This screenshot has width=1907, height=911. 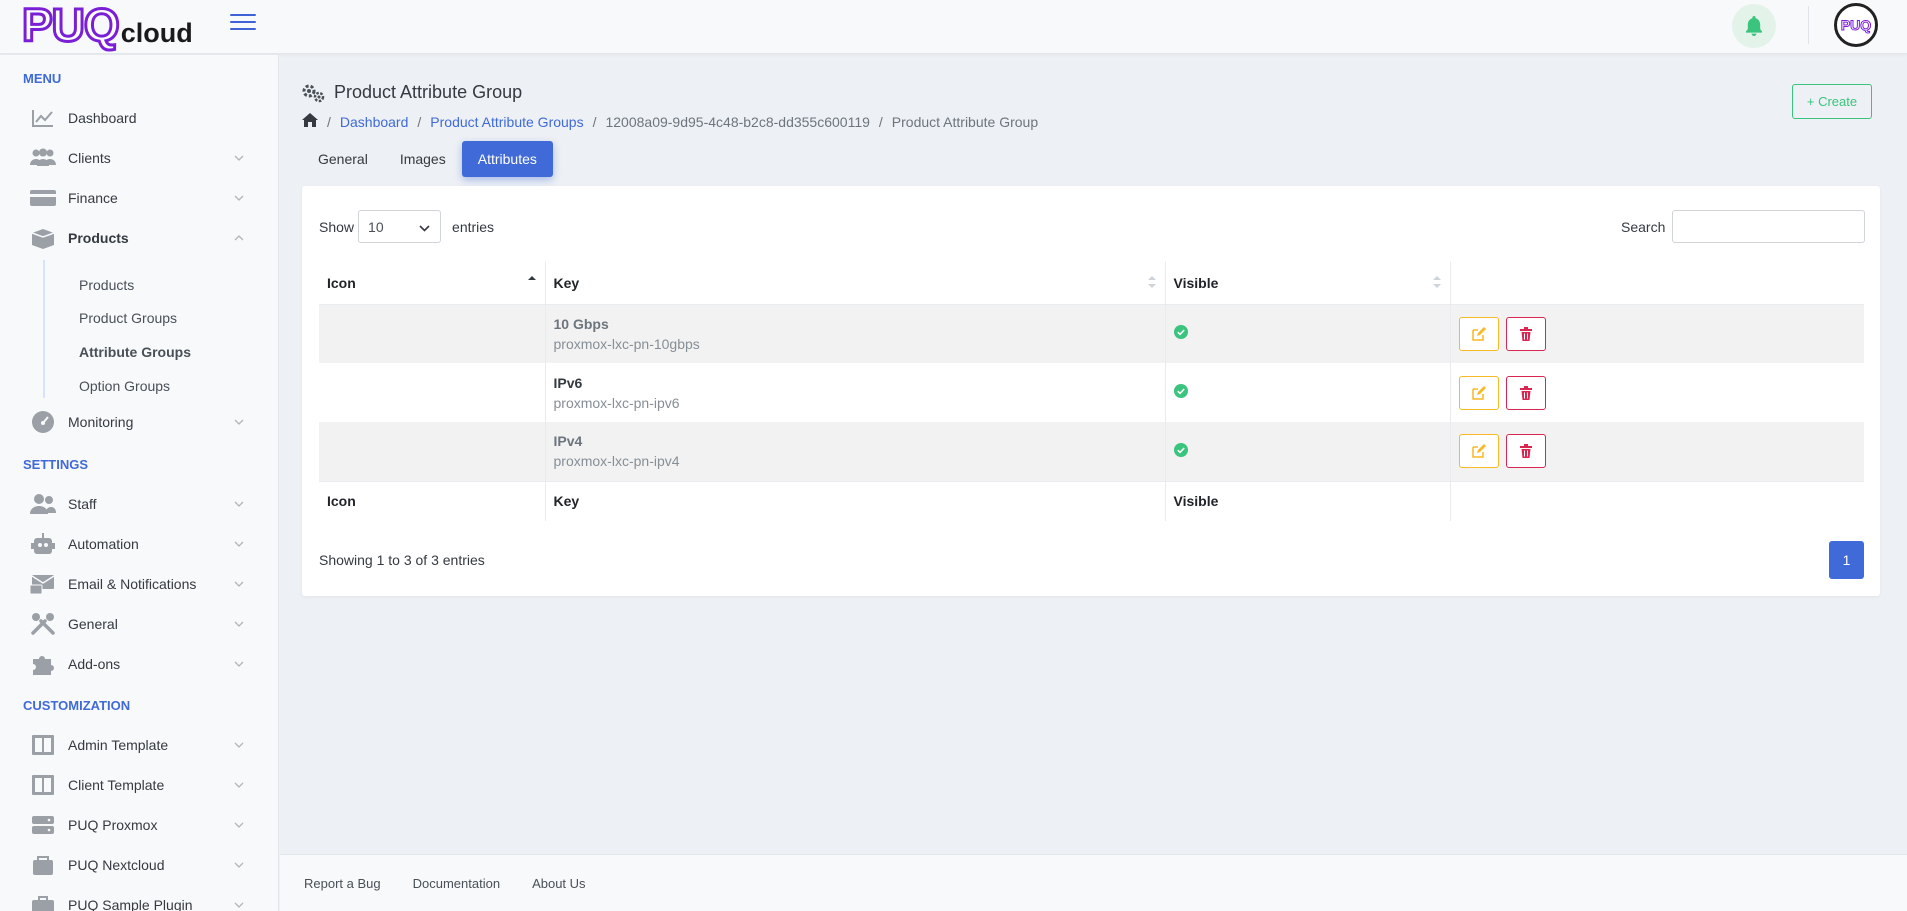 I want to click on sidebar-section-customization: CUSTOMIZATION, so click(x=77, y=705).